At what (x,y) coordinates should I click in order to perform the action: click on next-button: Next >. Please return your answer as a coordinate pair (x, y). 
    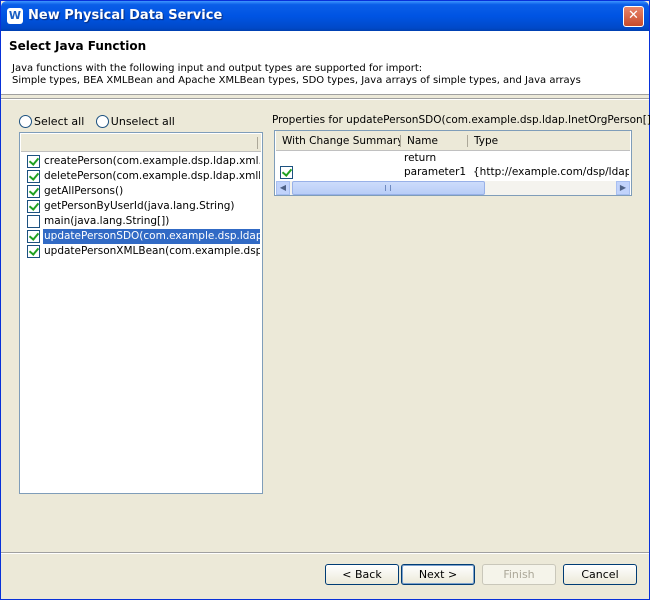
    Looking at the image, I should click on (438, 574).